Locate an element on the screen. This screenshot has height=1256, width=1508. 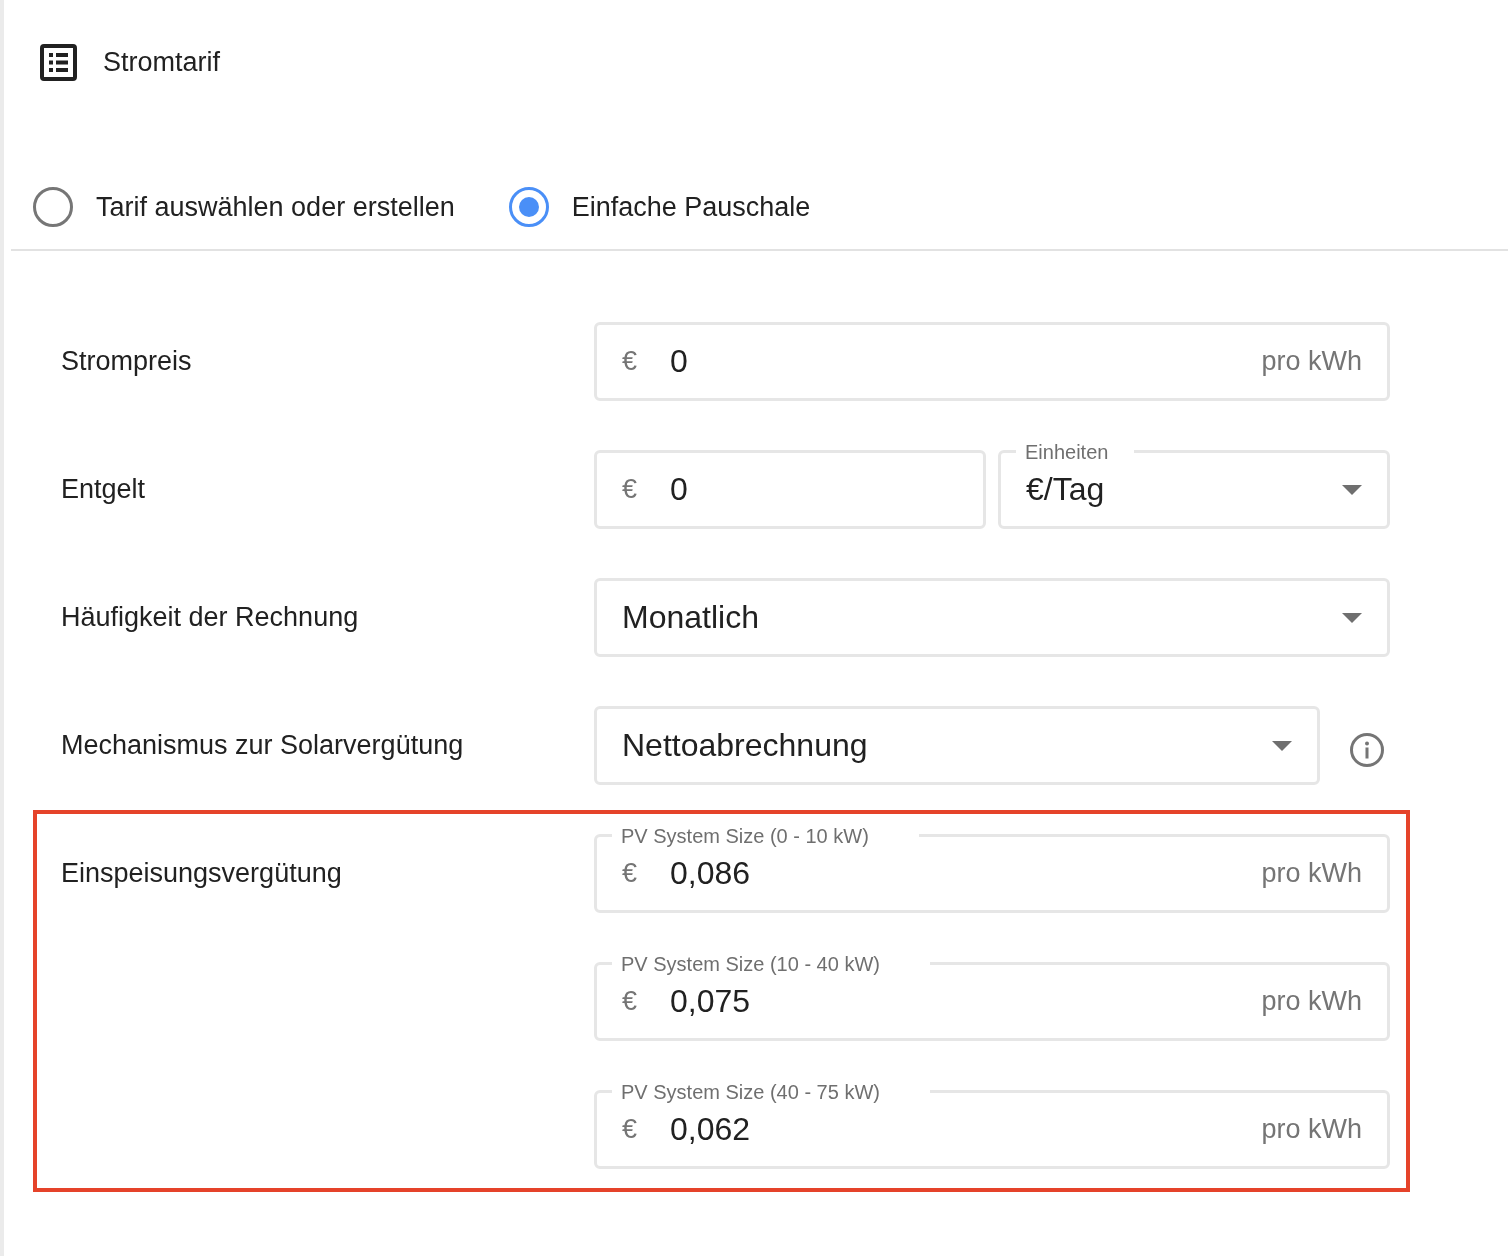
info-icon is located at coordinates (1367, 749).